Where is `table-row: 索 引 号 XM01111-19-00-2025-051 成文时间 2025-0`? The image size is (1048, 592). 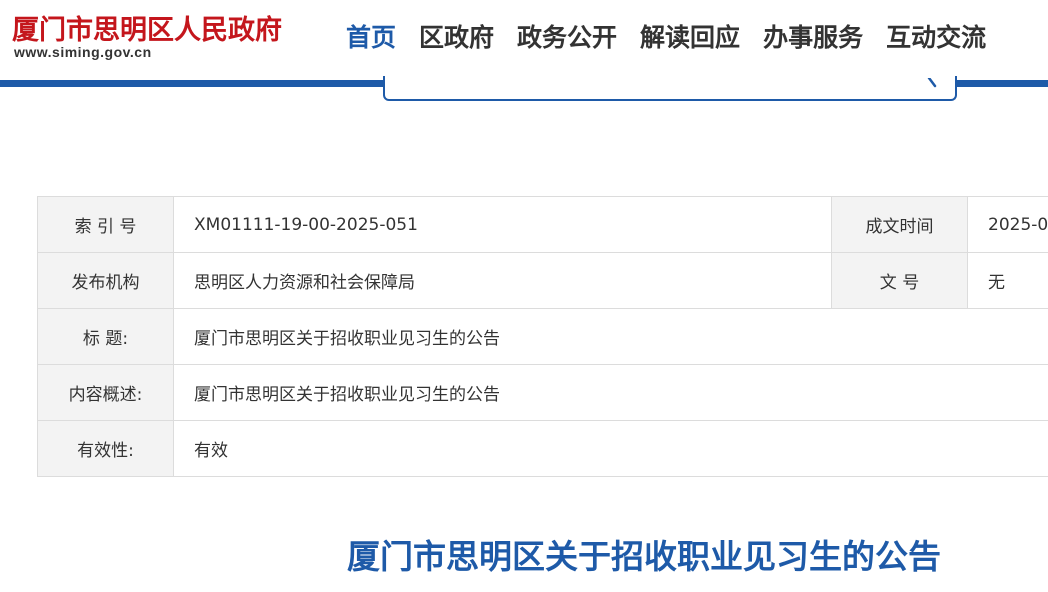
table-row: 索 引 号 XM01111-19-00-2025-051 成文时间 2025-0 is located at coordinates (542, 224).